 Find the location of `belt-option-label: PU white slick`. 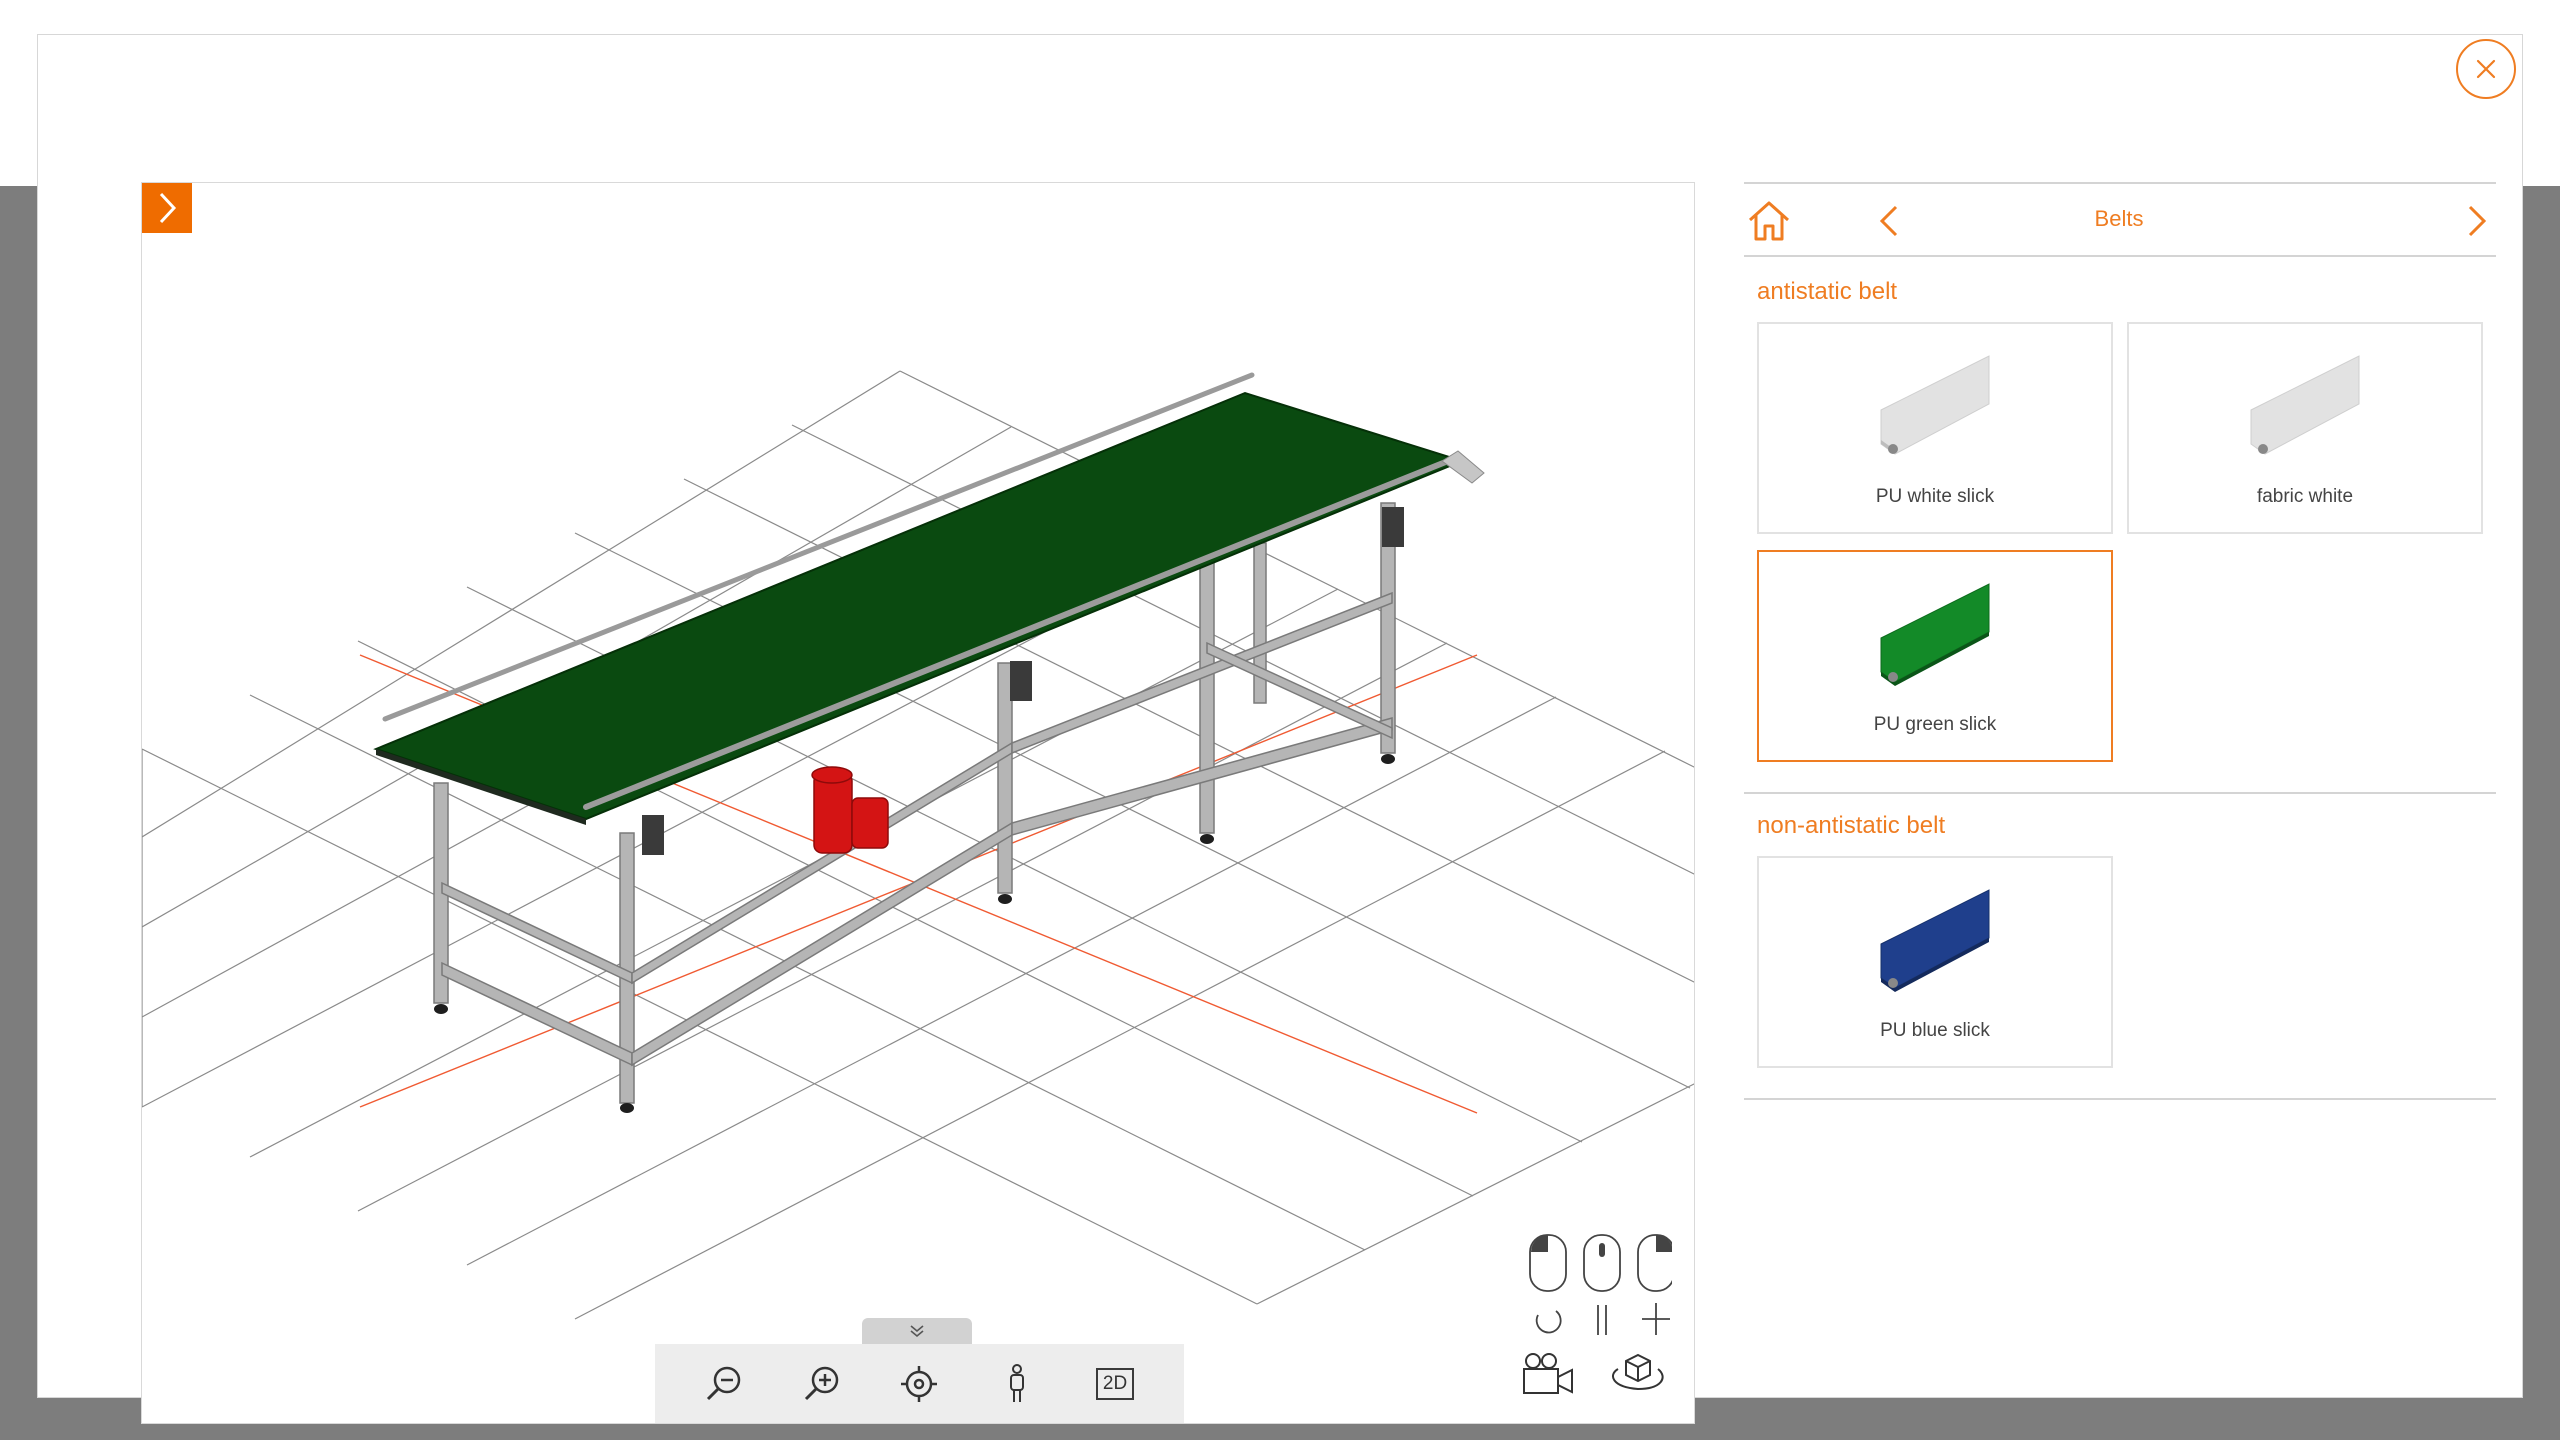

belt-option-label: PU white slick is located at coordinates (1935, 496).